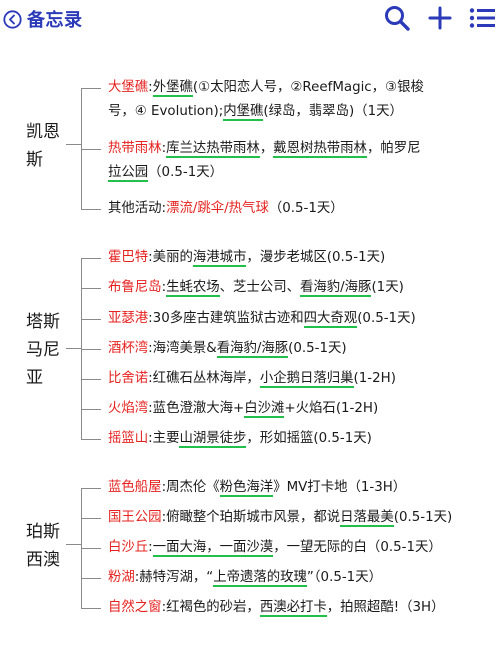 This screenshot has height=653, width=500. What do you see at coordinates (219, 258) in the screenshot?
I see `highlight-text: 海港城市` at bounding box center [219, 258].